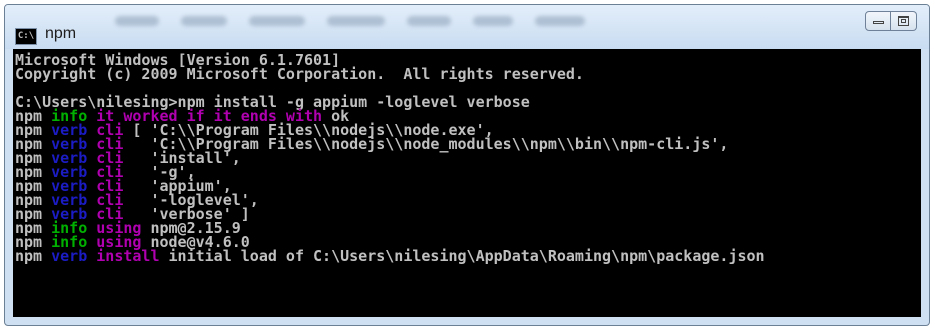 The image size is (935, 330). What do you see at coordinates (26, 36) in the screenshot?
I see `cmd-icon: C:\` at bounding box center [26, 36].